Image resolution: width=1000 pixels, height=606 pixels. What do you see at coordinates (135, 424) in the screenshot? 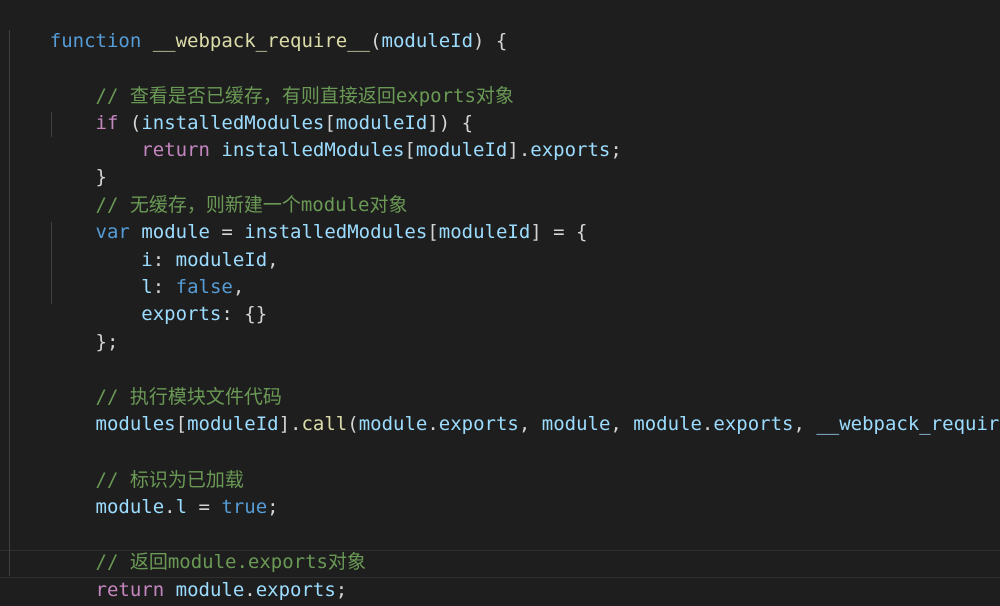
I see `identifier: modules` at bounding box center [135, 424].